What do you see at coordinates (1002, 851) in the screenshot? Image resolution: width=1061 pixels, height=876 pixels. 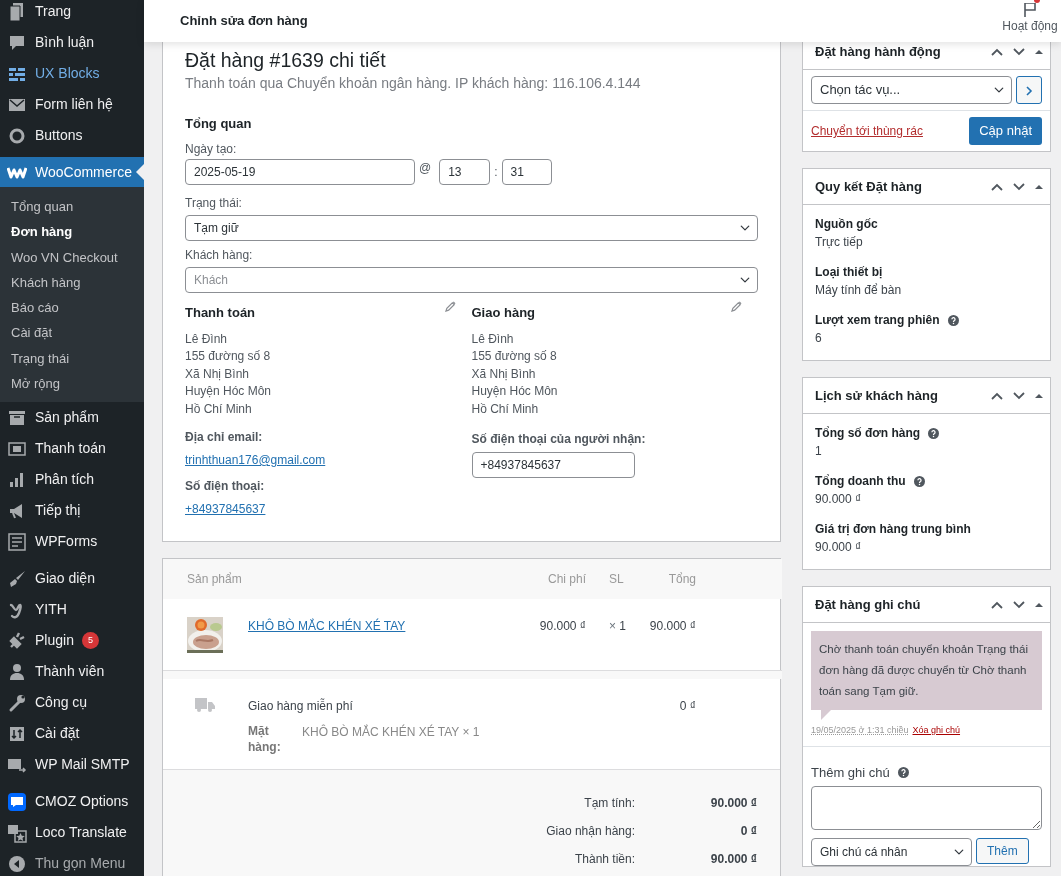 I see `add-note-button: Thêm` at bounding box center [1002, 851].